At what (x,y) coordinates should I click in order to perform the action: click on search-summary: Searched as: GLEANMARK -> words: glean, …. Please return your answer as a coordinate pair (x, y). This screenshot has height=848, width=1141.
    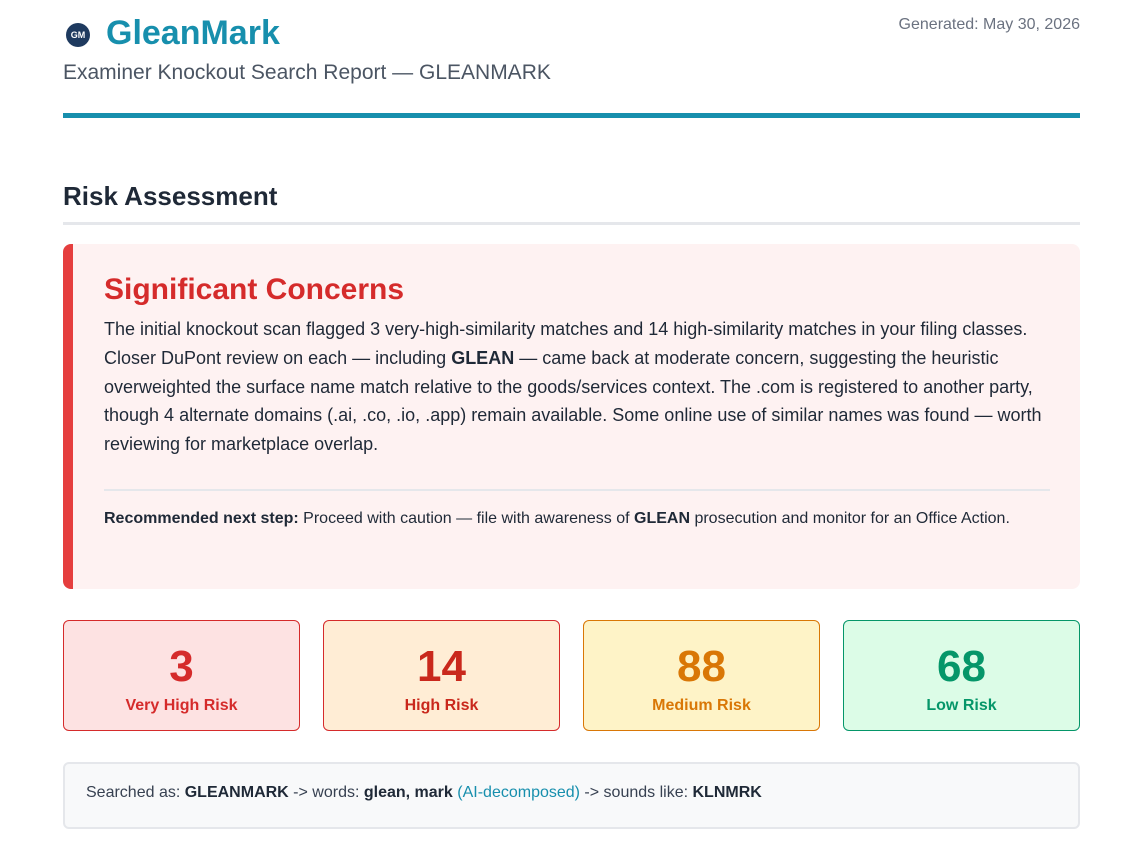
    Looking at the image, I should click on (571, 795).